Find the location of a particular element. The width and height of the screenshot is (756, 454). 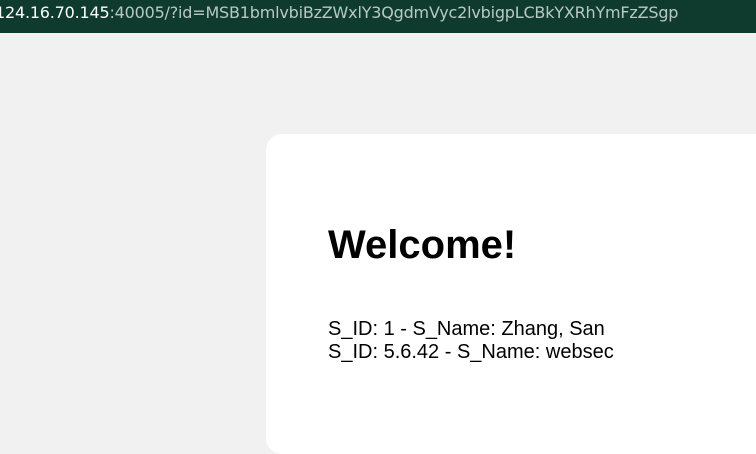

url-host: 124.16.70.145 is located at coordinates (55, 12).